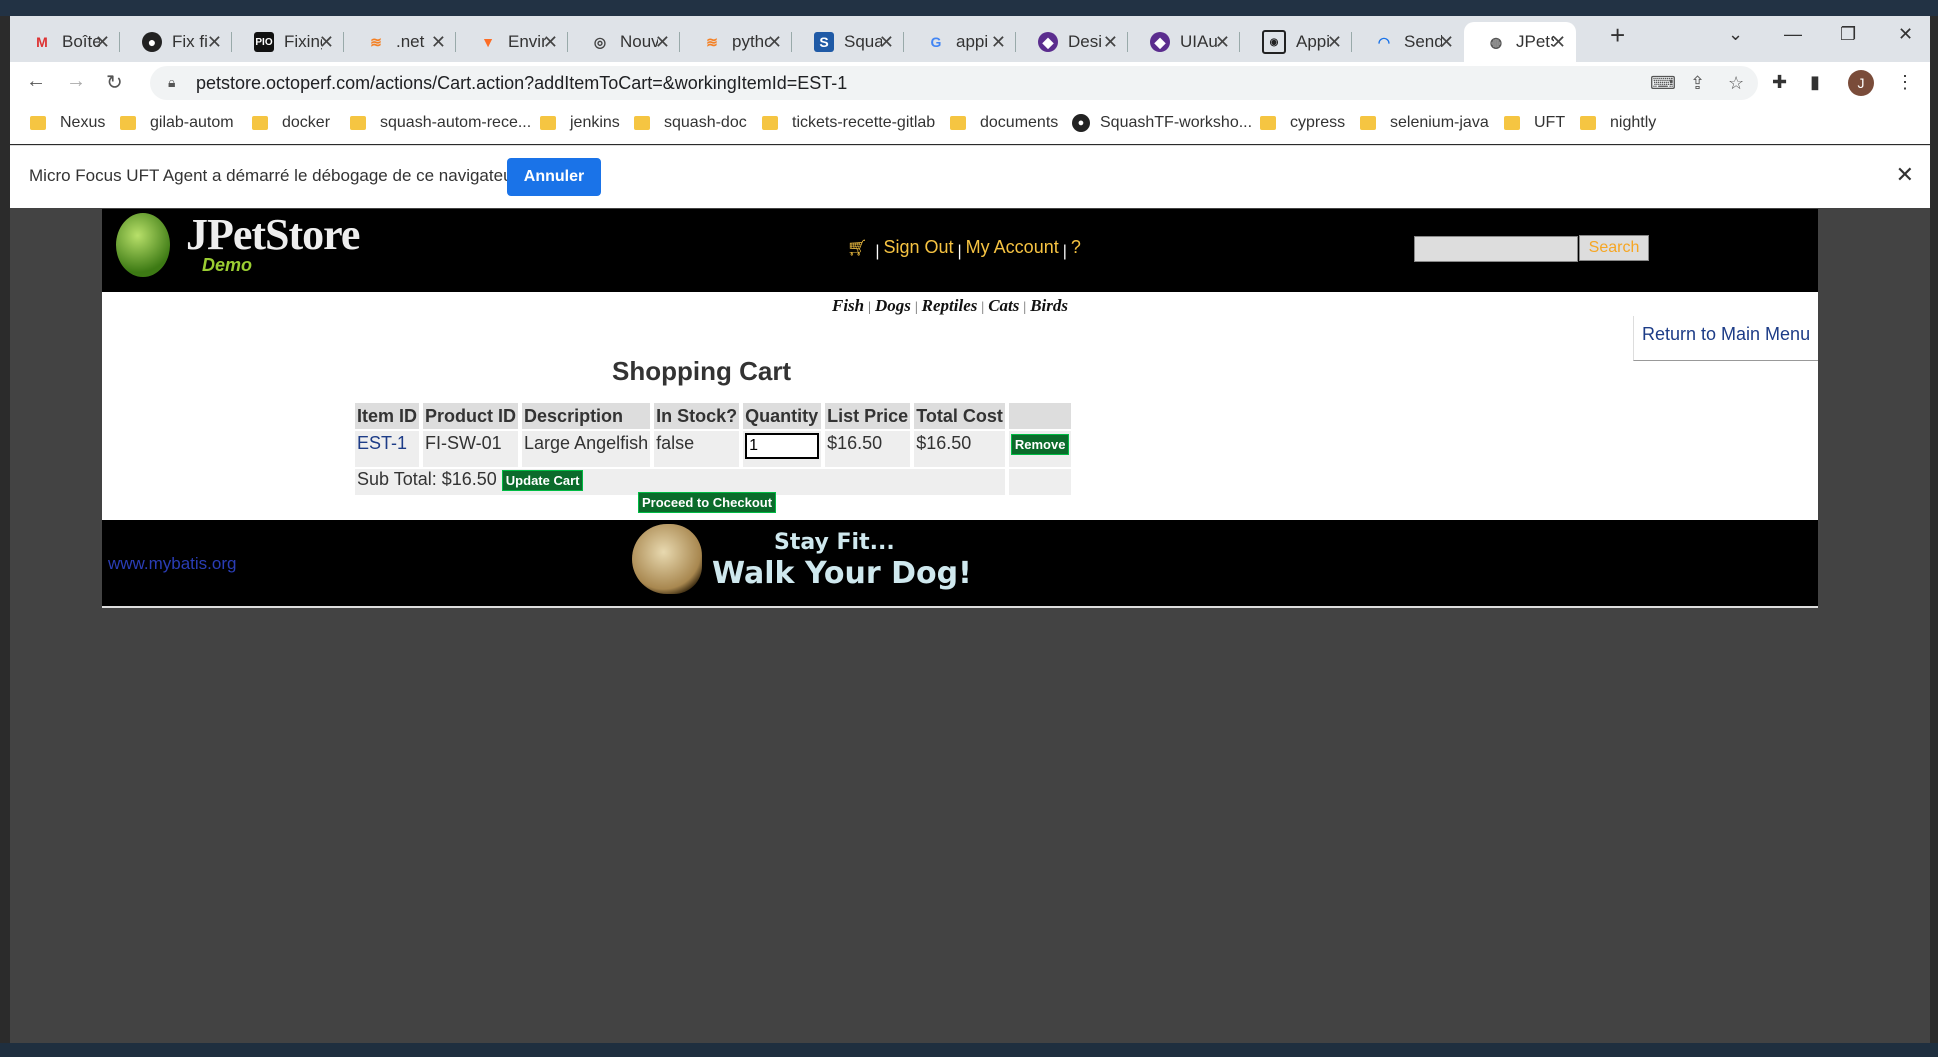 The image size is (1938, 1057). Describe the element at coordinates (1424, 123) in the screenshot. I see `bookmark-selenium-java: selenium-java` at that location.